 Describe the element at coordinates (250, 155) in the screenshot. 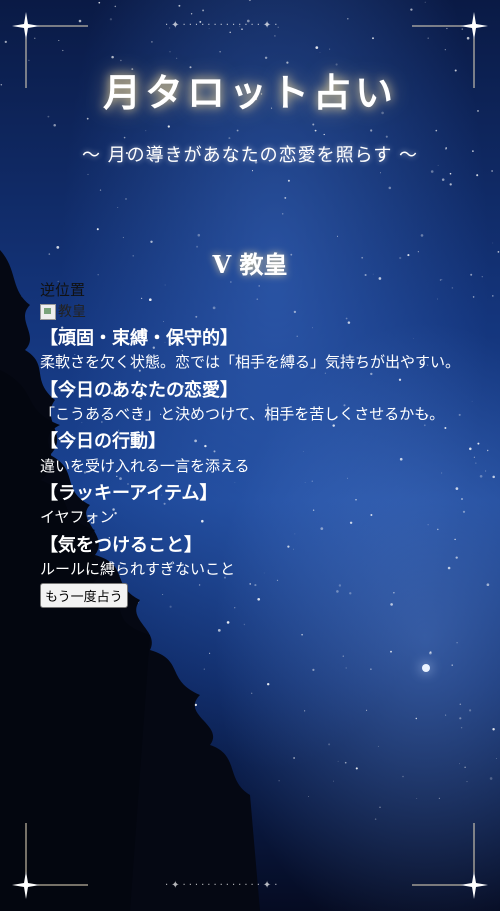

I see `page-subtitle: 〜 月の導きがあなたの恋愛を照らす 〜` at that location.